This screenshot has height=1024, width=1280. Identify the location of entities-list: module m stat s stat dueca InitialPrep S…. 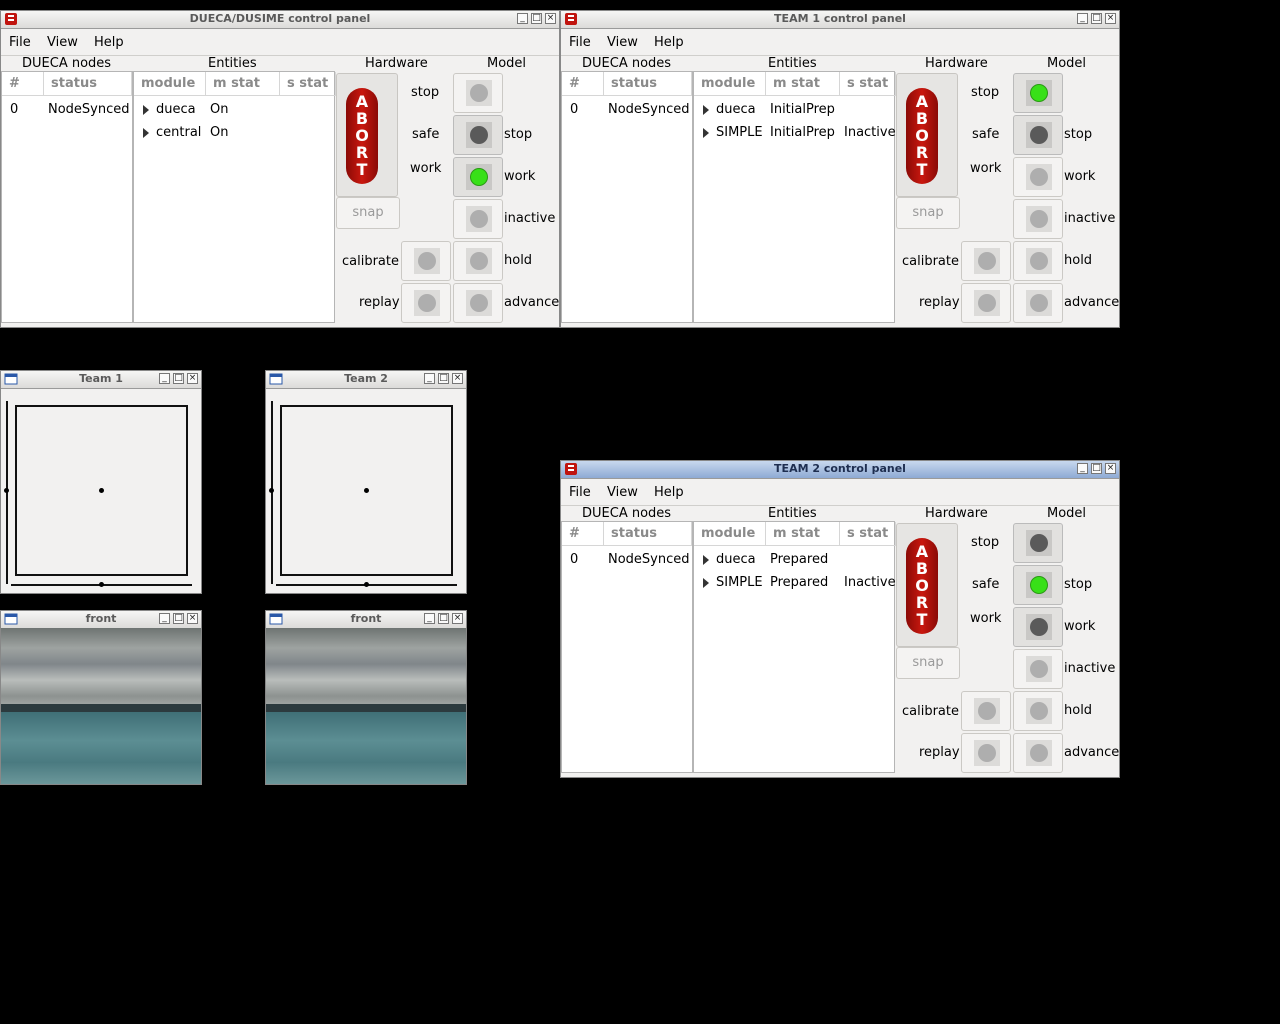
(794, 197).